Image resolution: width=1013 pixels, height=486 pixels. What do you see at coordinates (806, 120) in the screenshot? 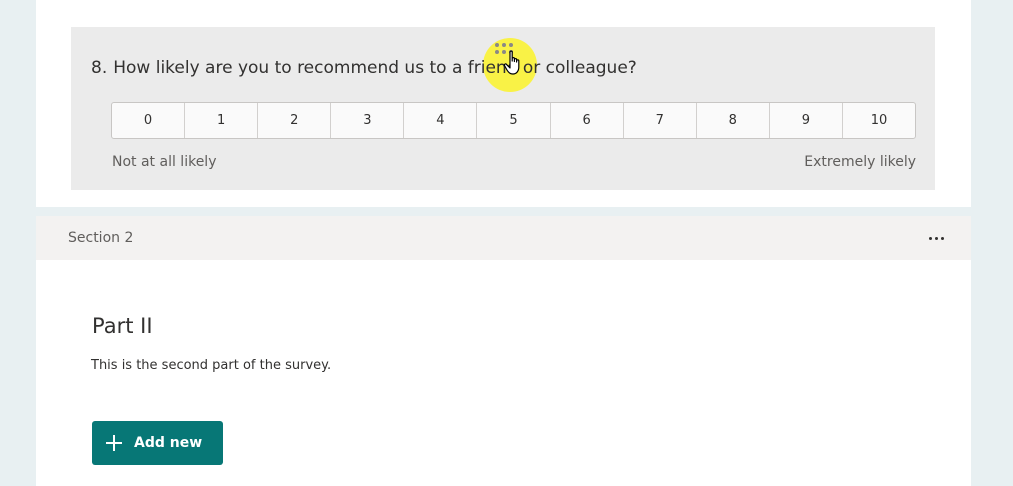
I see `scale-option-9: 9` at bounding box center [806, 120].